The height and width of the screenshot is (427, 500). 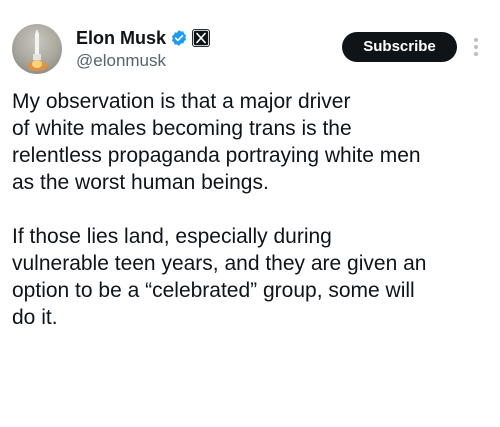 I want to click on avatar, so click(x=37, y=49).